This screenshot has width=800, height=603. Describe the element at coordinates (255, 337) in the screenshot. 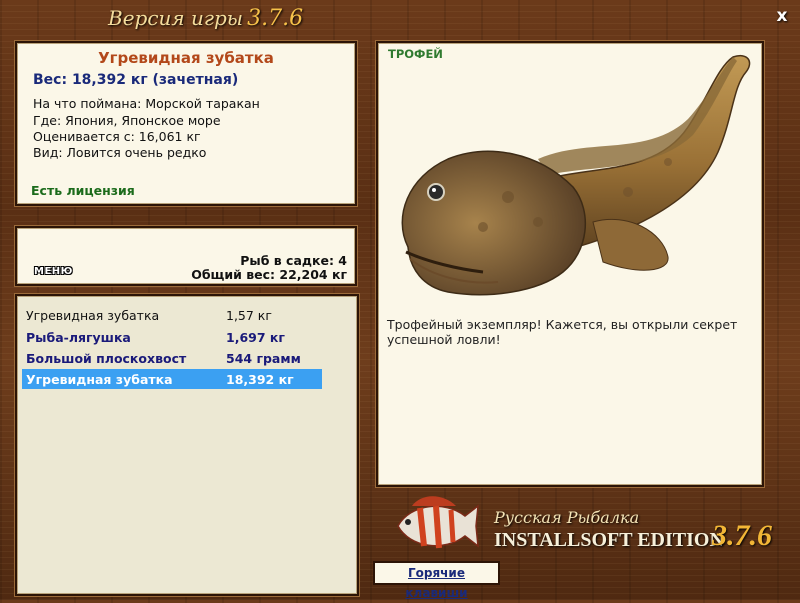

I see `list-item-weight: 1,697 кг` at that location.